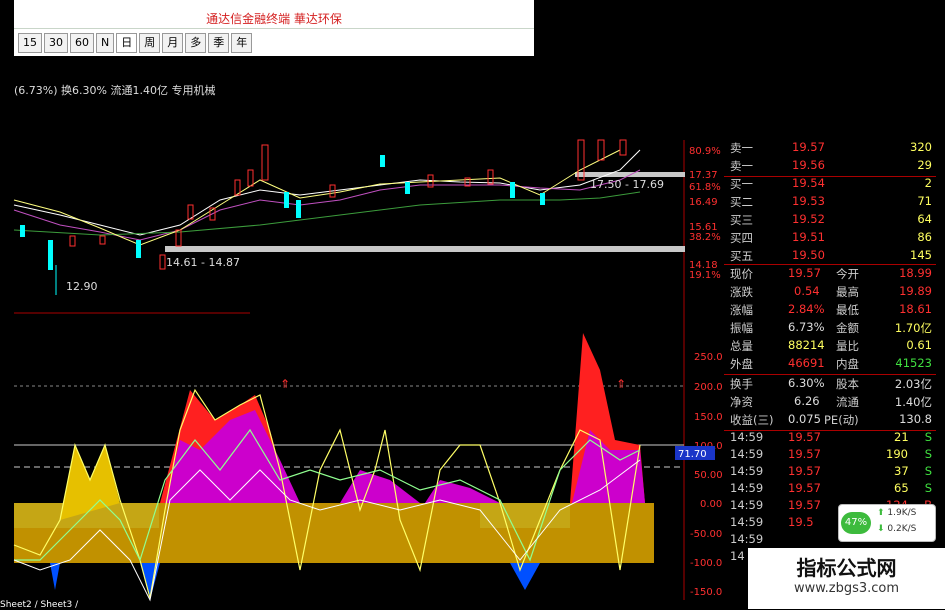 The width and height of the screenshot is (945, 610). I want to click on quote-label: 内盘, so click(847, 364).